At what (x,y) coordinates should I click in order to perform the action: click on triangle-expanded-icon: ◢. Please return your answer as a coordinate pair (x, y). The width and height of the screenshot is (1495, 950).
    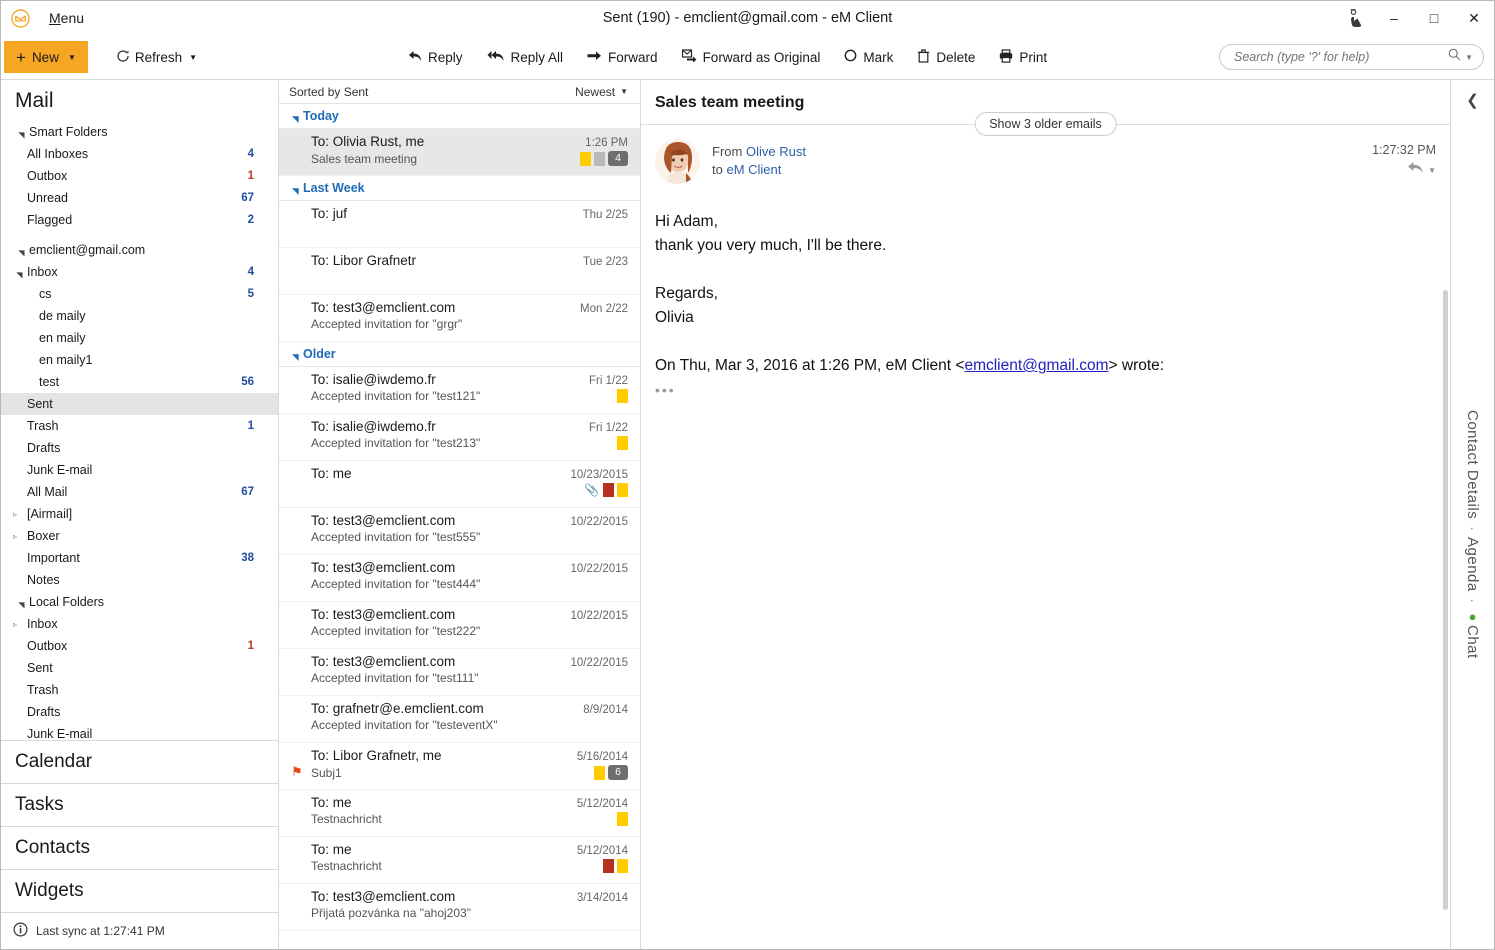
    Looking at the image, I should click on (19, 272).